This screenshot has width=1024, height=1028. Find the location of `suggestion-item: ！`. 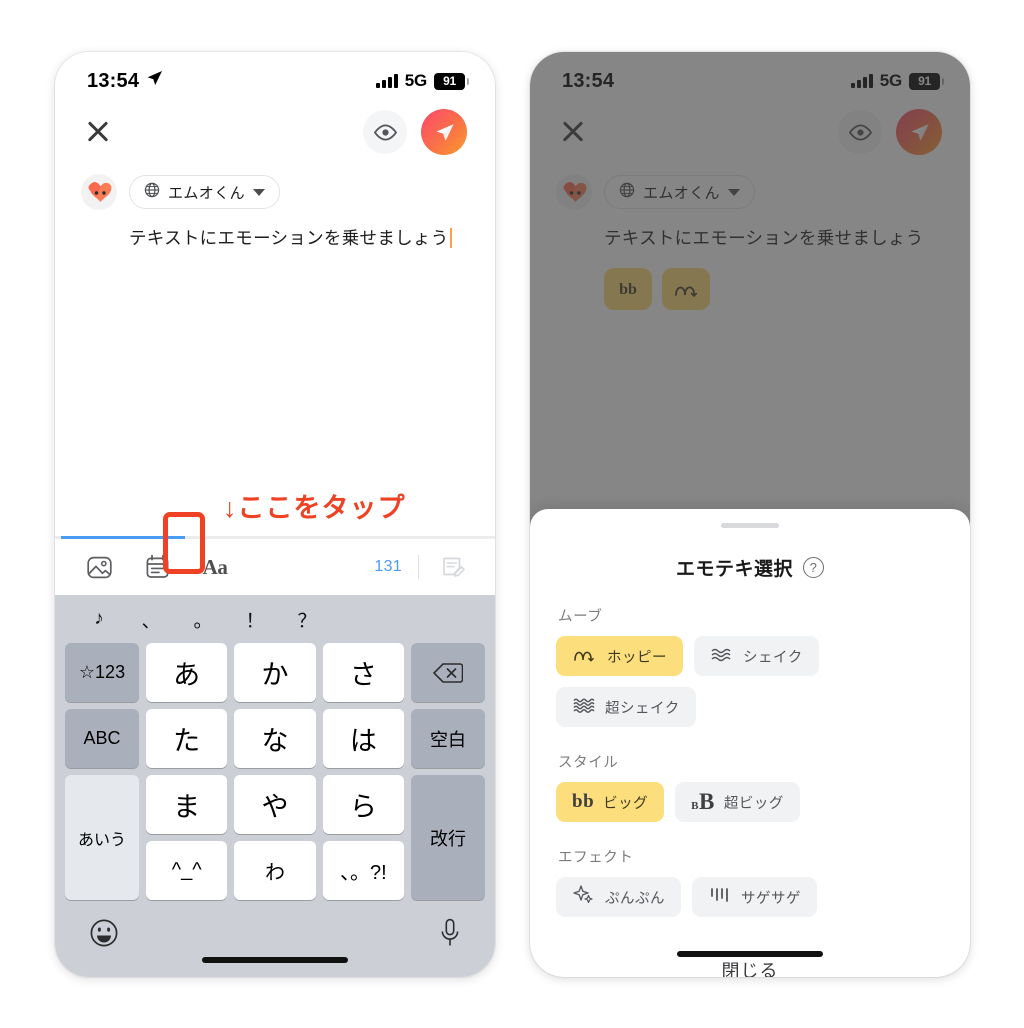

suggestion-item: ！ is located at coordinates (255, 619).